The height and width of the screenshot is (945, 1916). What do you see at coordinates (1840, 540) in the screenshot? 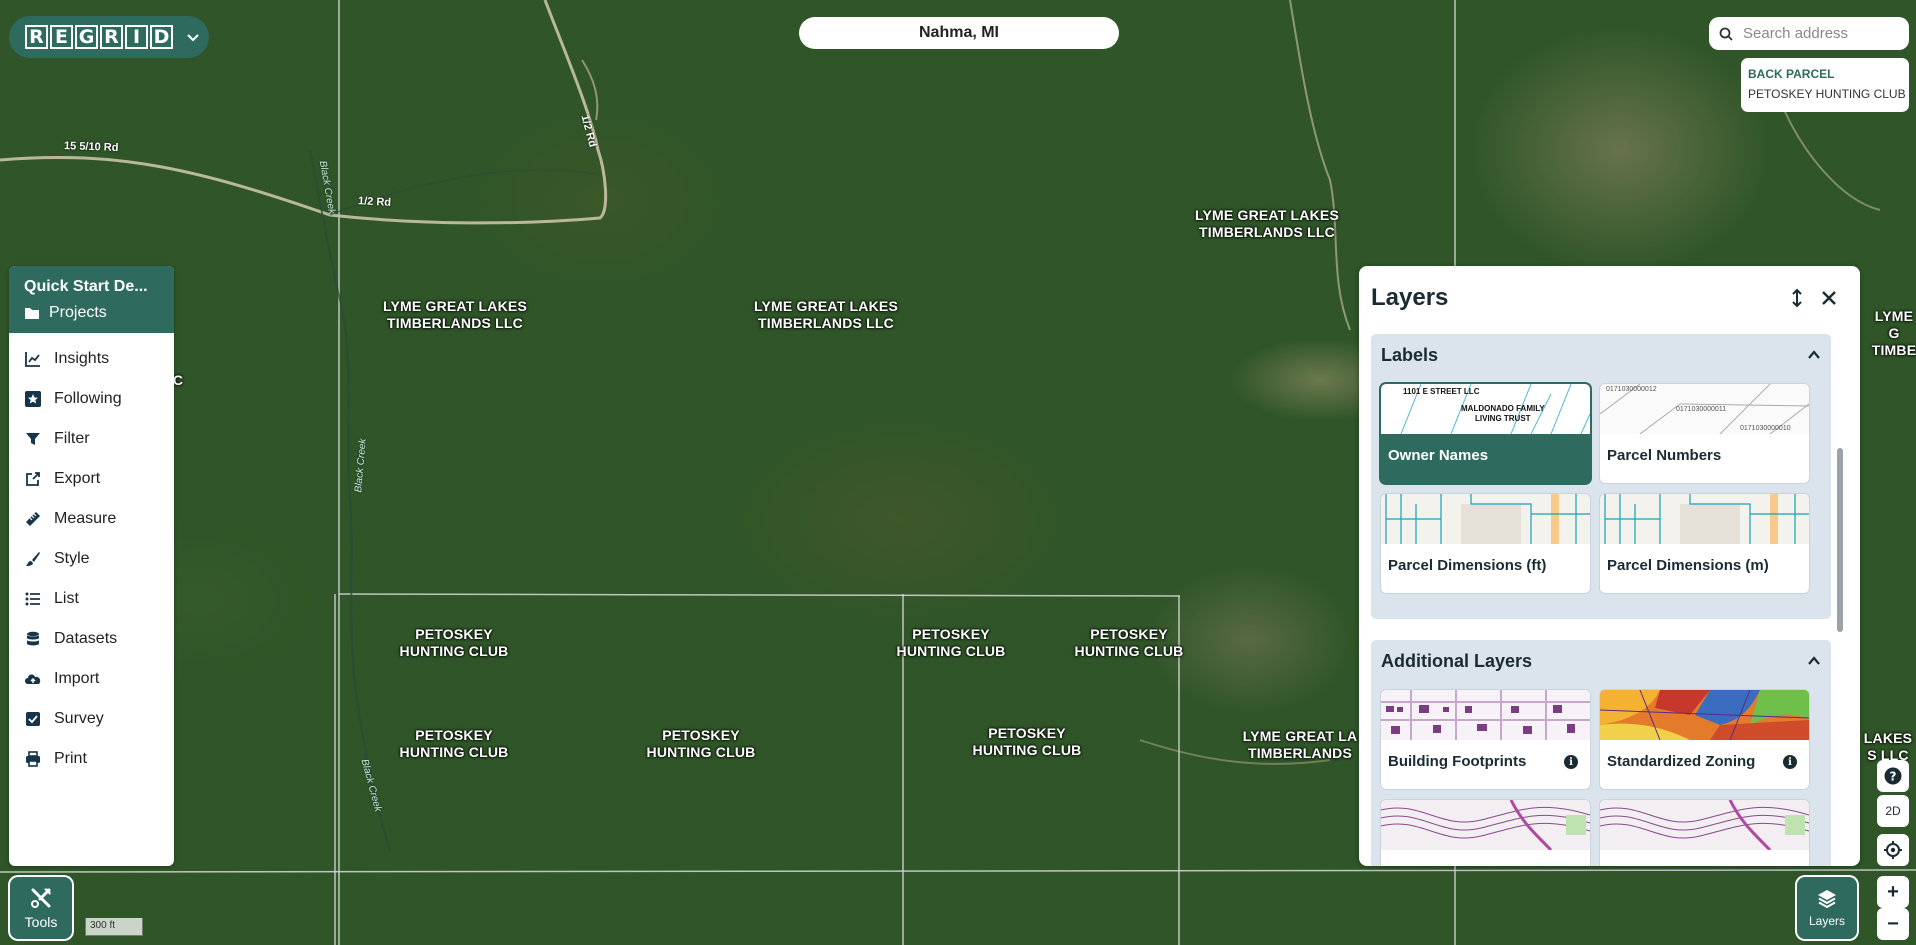
I see `layers-scrollbar` at bounding box center [1840, 540].